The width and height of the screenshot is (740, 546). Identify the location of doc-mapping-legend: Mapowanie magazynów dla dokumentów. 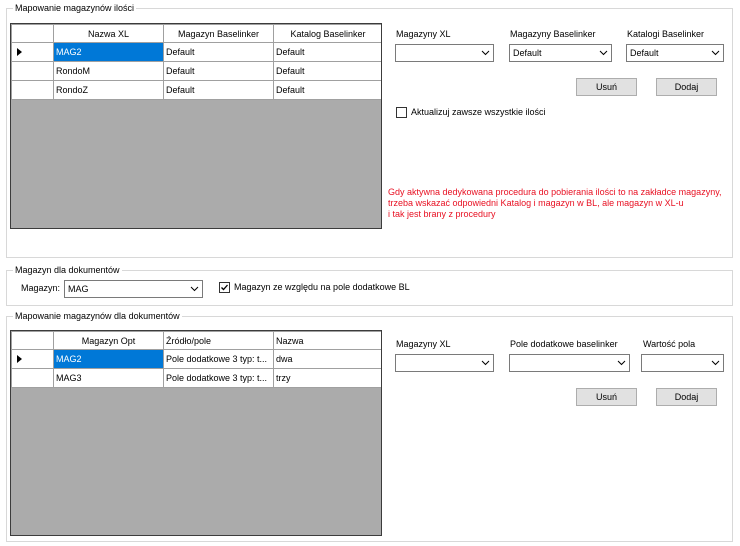
(97, 316).